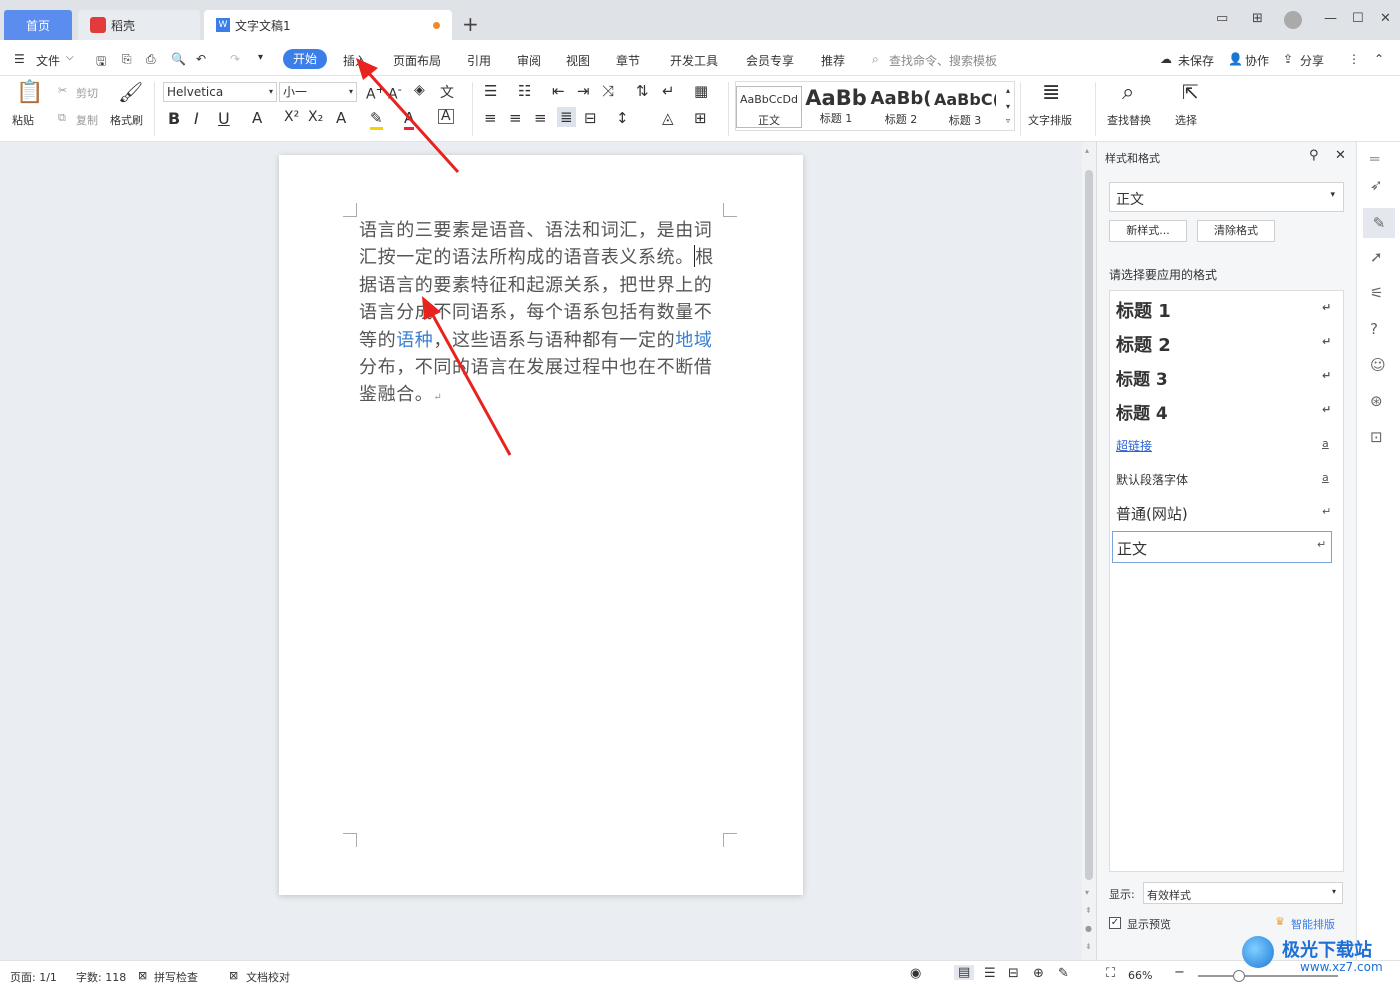 Image resolution: width=1400 pixels, height=989 pixels. What do you see at coordinates (1088, 928) in the screenshot?
I see `select-browse-icon: ●` at bounding box center [1088, 928].